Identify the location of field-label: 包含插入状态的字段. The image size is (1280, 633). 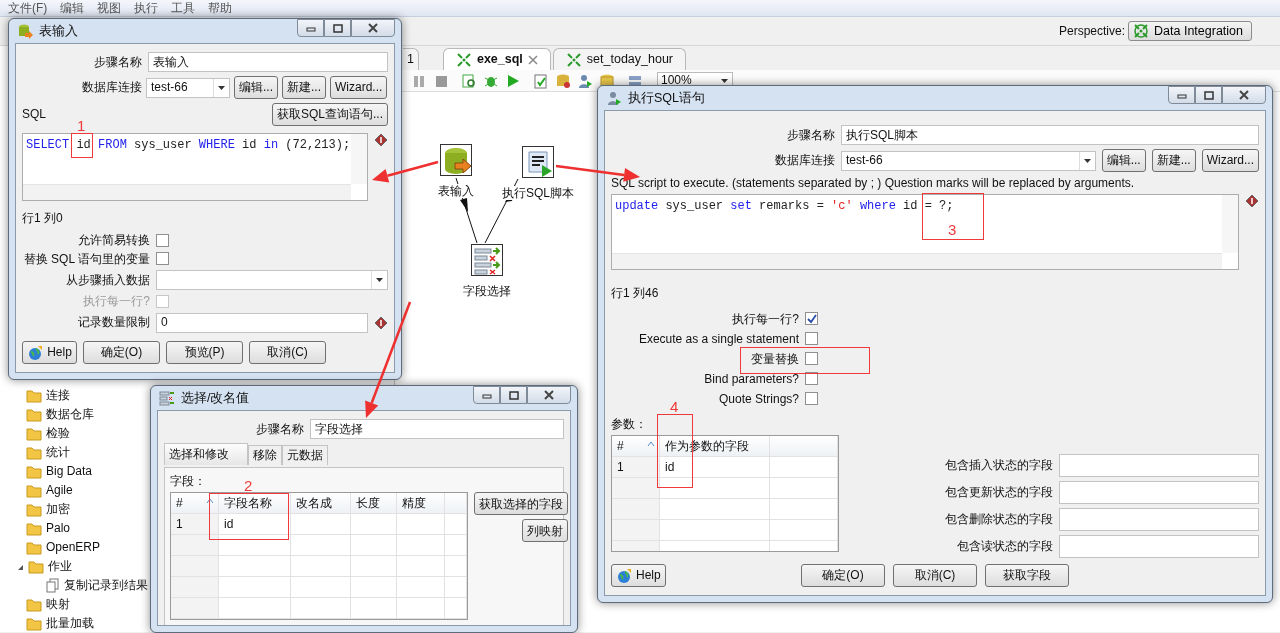
(998, 465).